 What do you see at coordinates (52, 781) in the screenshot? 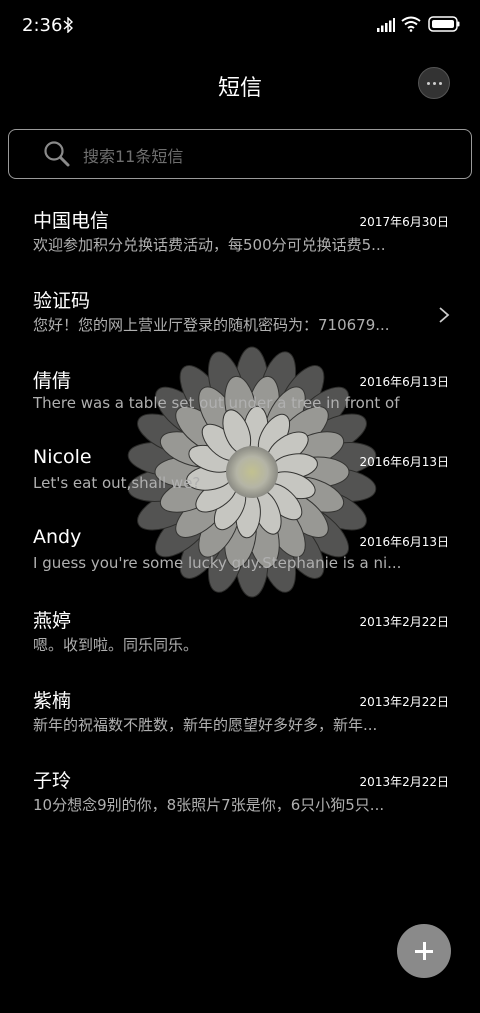
I see `sender-name: 子玲` at bounding box center [52, 781].